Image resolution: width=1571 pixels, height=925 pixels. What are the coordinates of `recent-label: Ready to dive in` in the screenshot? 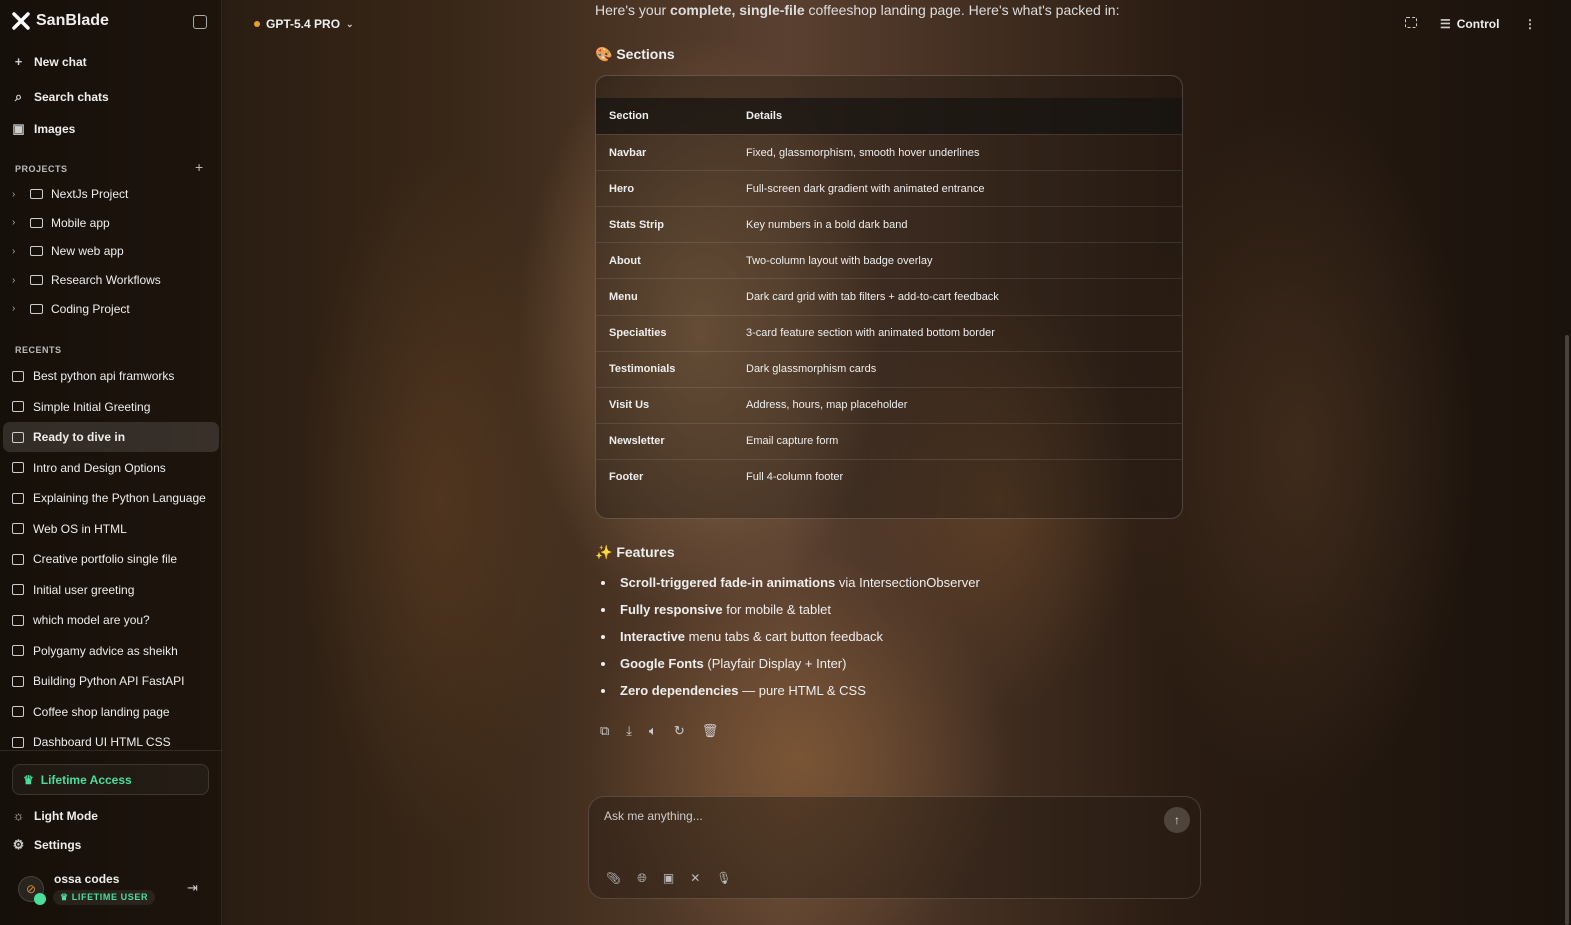 It's located at (79, 437).